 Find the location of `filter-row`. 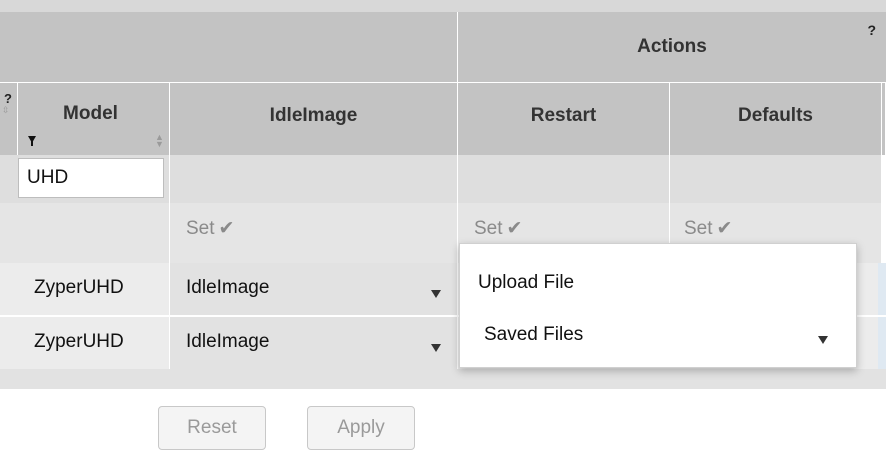

filter-row is located at coordinates (443, 179).